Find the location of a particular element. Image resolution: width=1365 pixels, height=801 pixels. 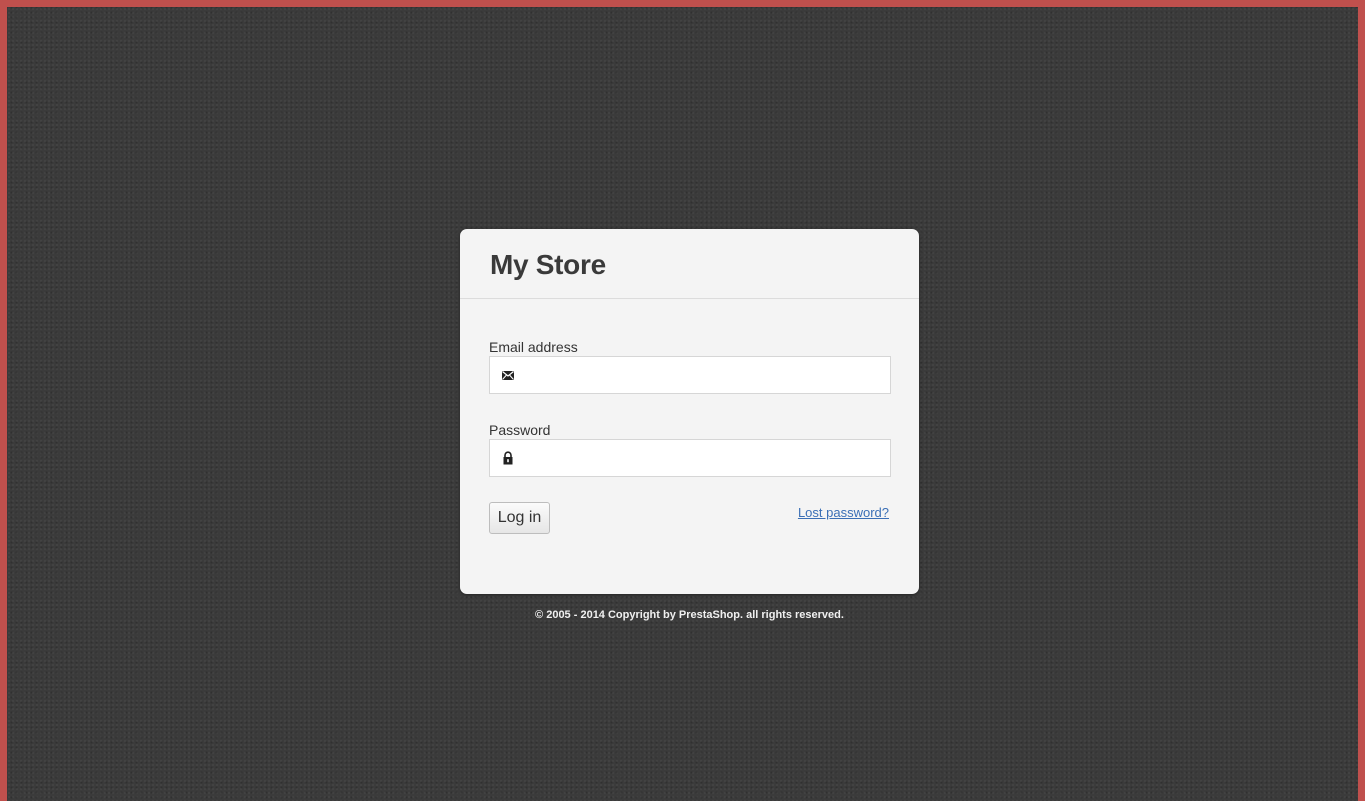

email-field-wrapper is located at coordinates (690, 375).